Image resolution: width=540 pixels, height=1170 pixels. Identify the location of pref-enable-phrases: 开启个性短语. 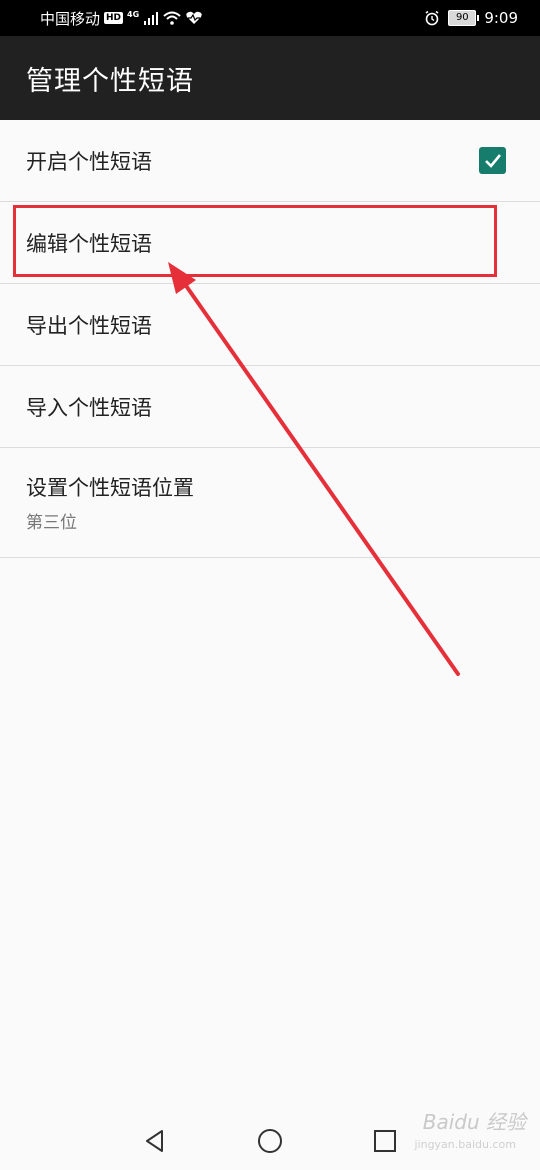
(270, 161).